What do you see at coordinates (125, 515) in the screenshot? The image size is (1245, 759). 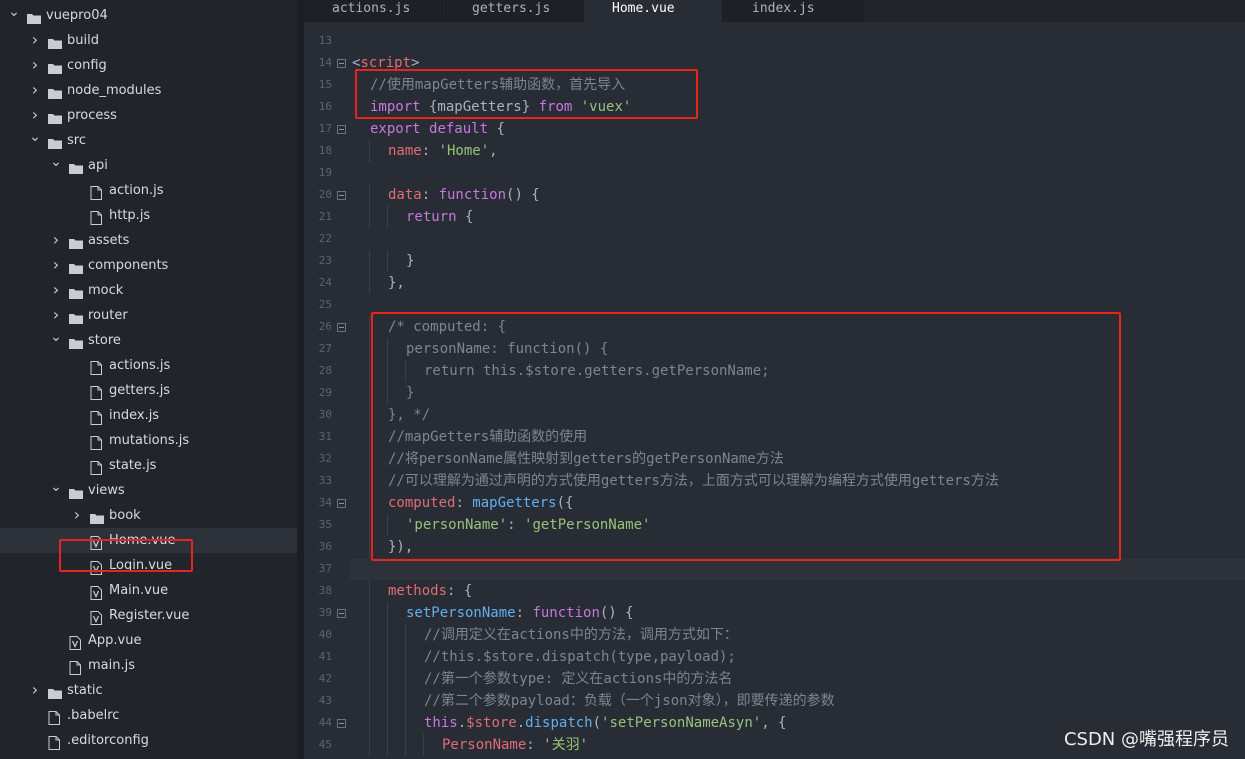 I see `tree-item-label: book` at bounding box center [125, 515].